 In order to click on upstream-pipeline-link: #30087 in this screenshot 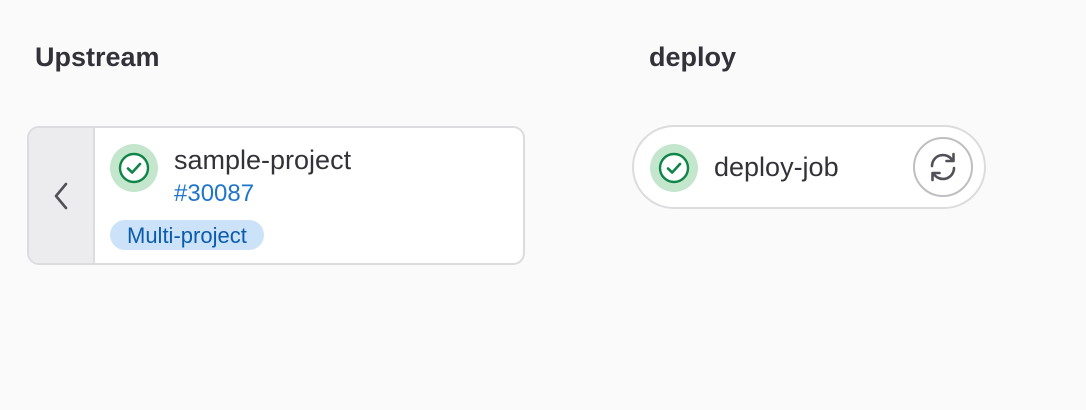, I will do `click(214, 194)`.